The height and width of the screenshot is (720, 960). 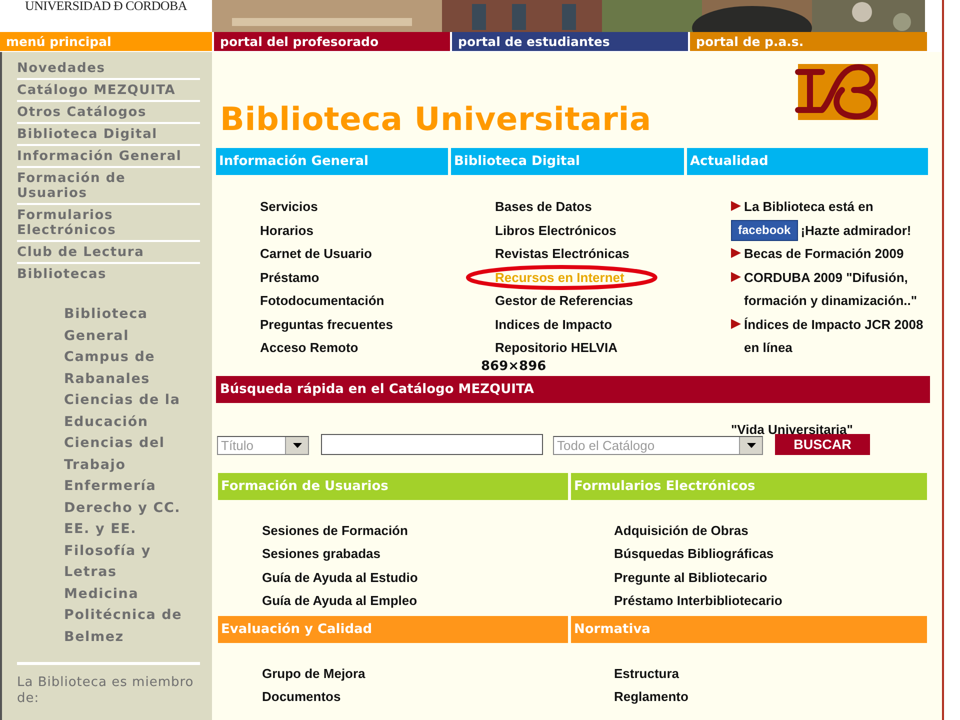 I want to click on section-header: Normativa, so click(x=749, y=629).